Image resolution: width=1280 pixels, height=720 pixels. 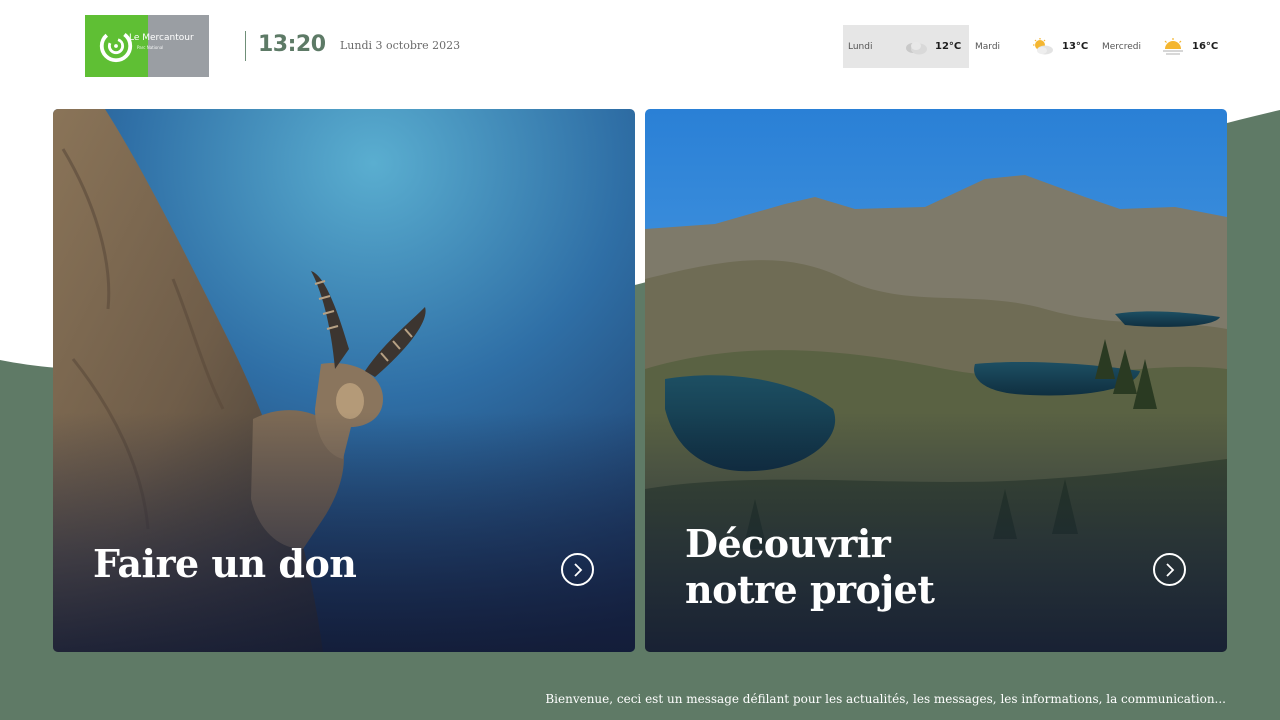 What do you see at coordinates (161, 38) in the screenshot?
I see `logo-name: Le Mercantour` at bounding box center [161, 38].